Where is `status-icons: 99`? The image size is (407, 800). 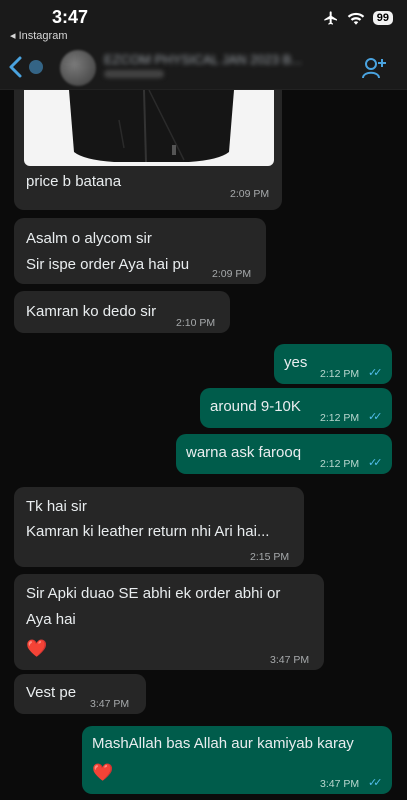 status-icons: 99 is located at coordinates (358, 18).